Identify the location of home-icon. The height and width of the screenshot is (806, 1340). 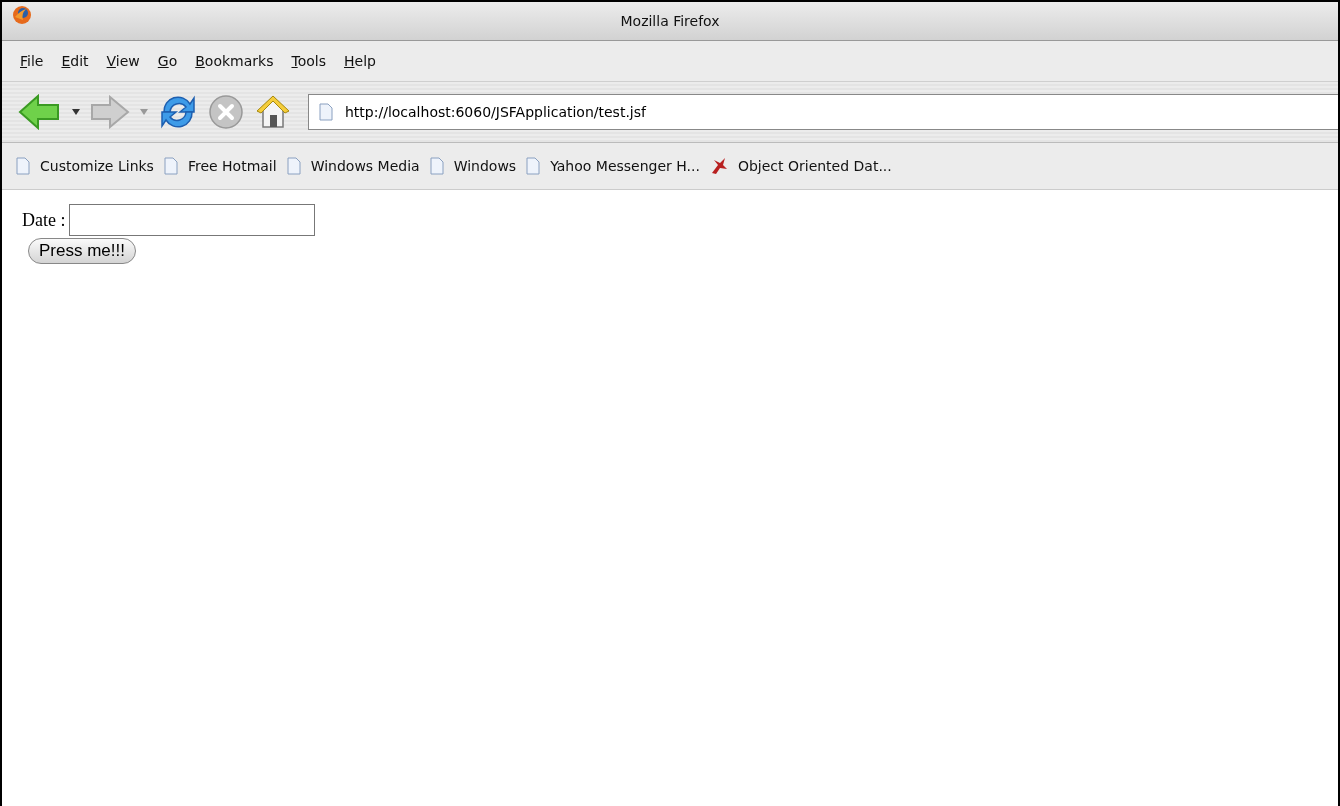
(273, 112).